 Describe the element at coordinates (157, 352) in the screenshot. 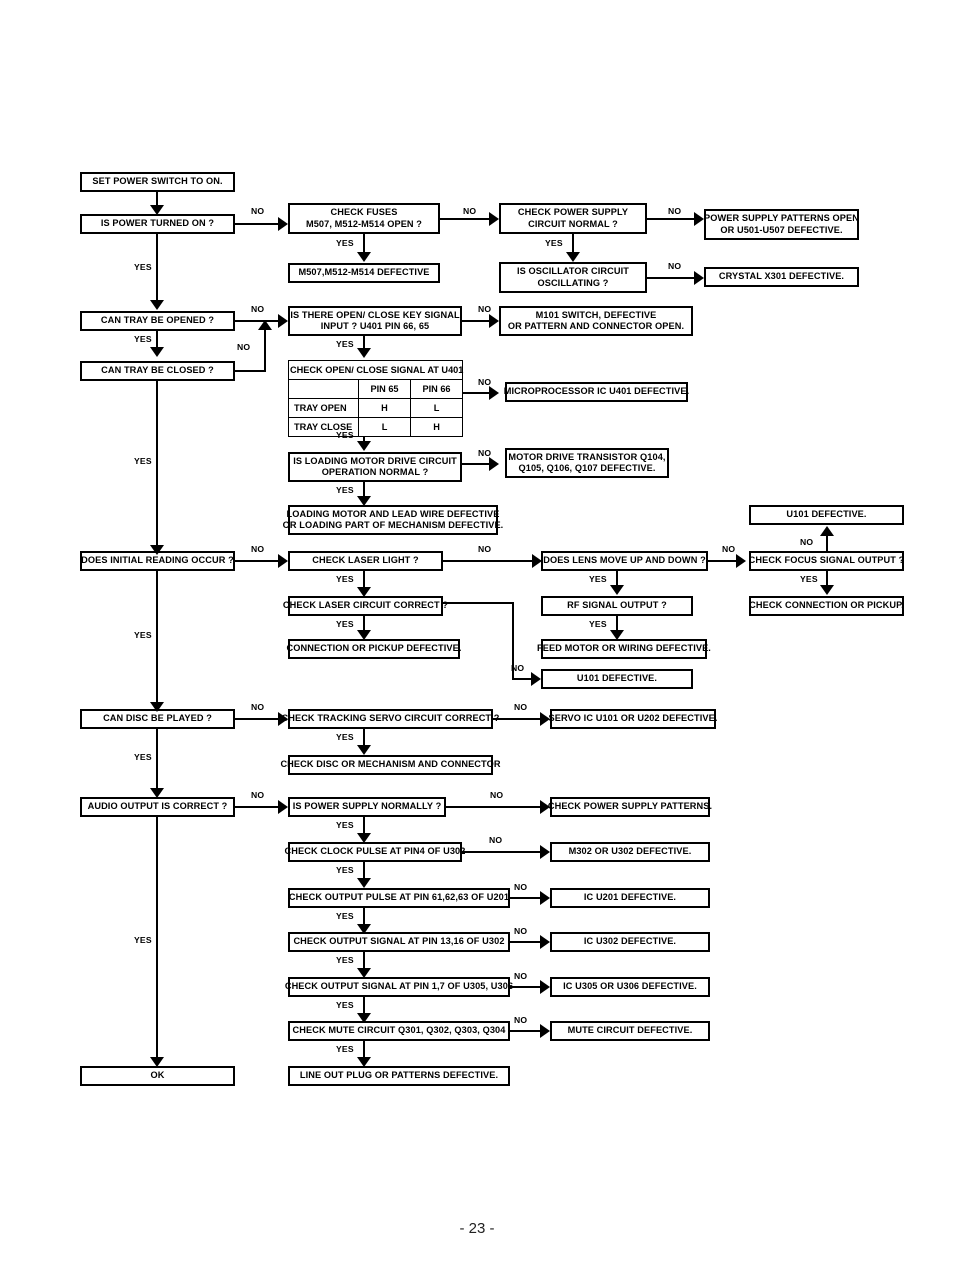

I see `arrowhead-down-tray-closed` at that location.